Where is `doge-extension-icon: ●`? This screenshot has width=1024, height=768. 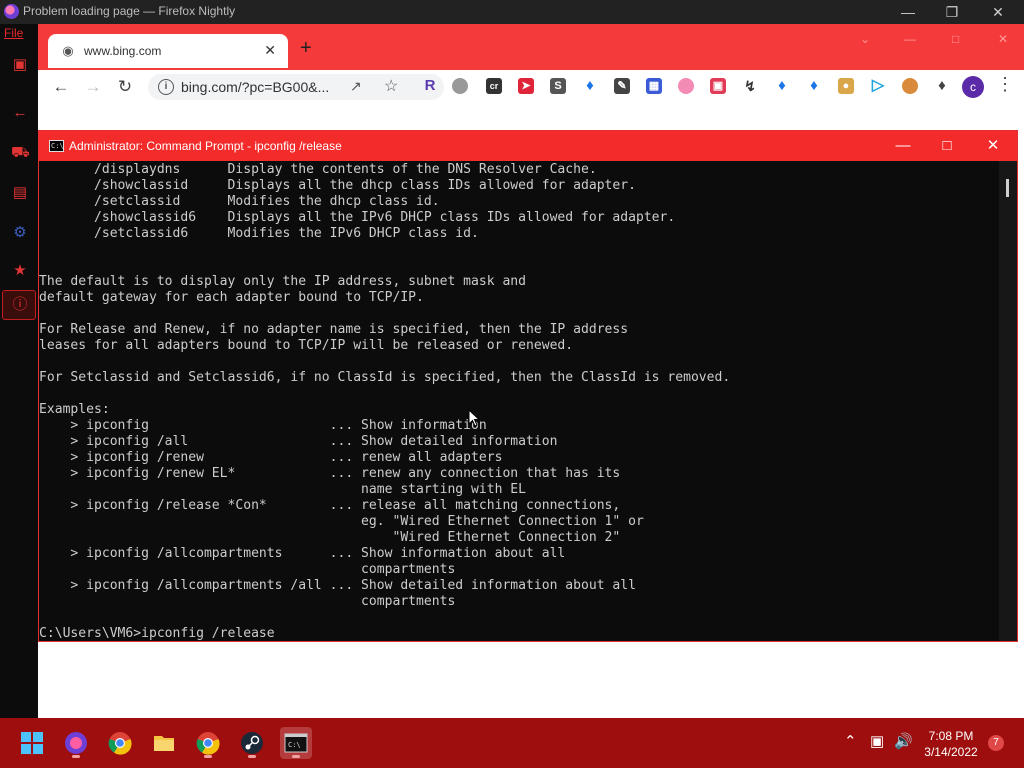 doge-extension-icon: ● is located at coordinates (846, 86).